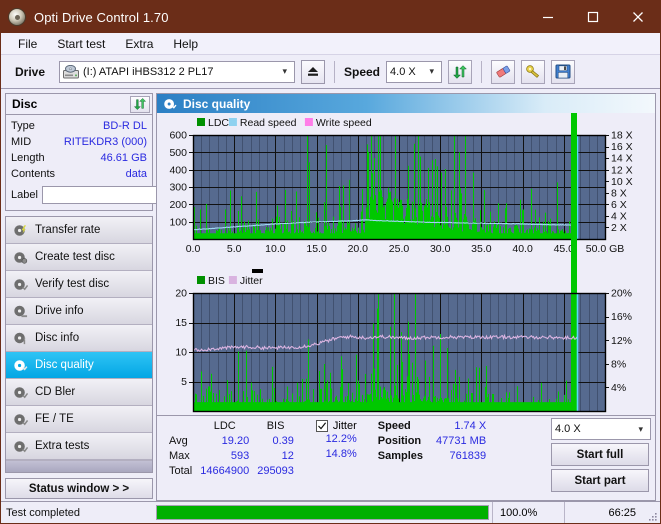 The width and height of the screenshot is (661, 524). What do you see at coordinates (181, 470) in the screenshot?
I see `row-label-total: Total` at bounding box center [181, 470].